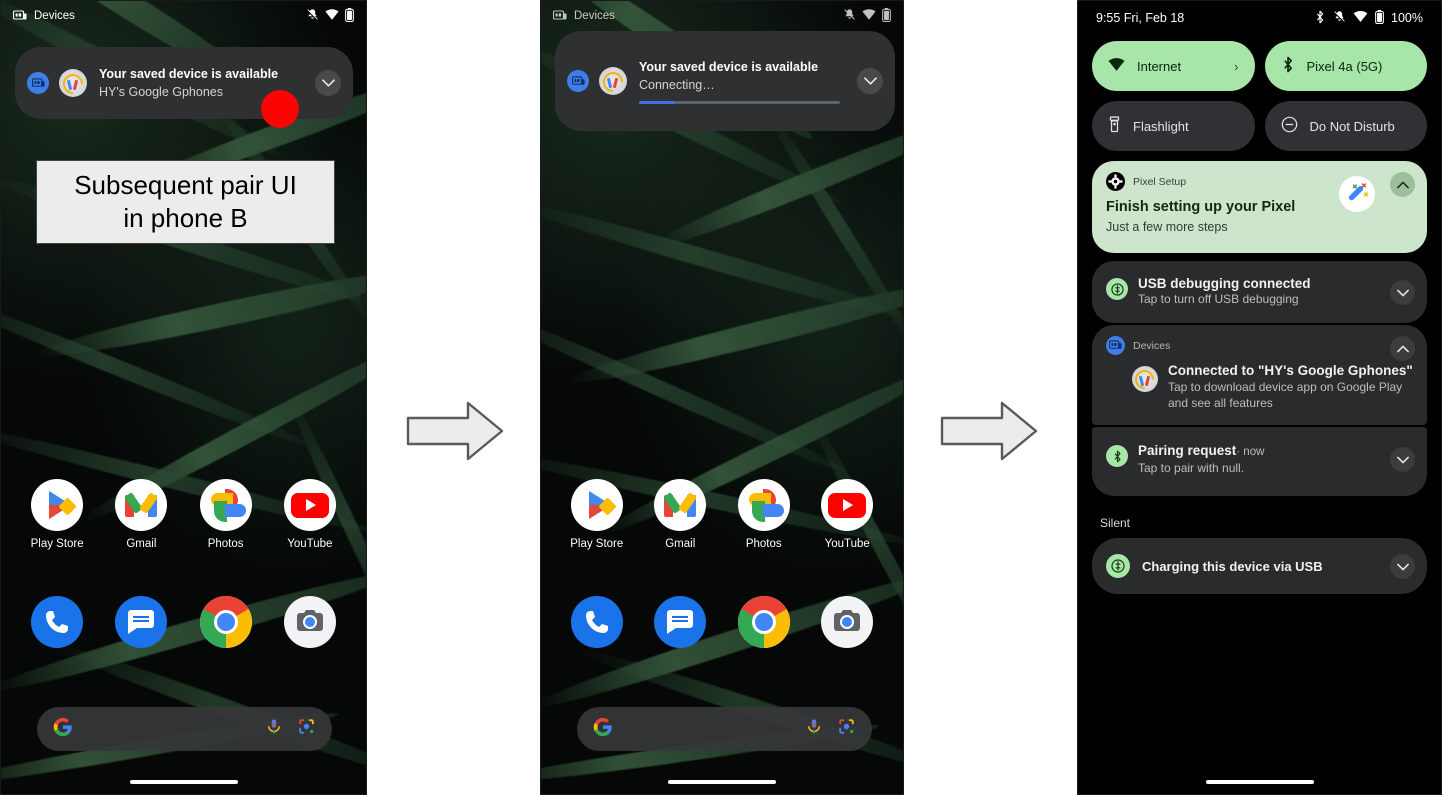 The image size is (1442, 795). I want to click on connection-progress-bar, so click(739, 102).